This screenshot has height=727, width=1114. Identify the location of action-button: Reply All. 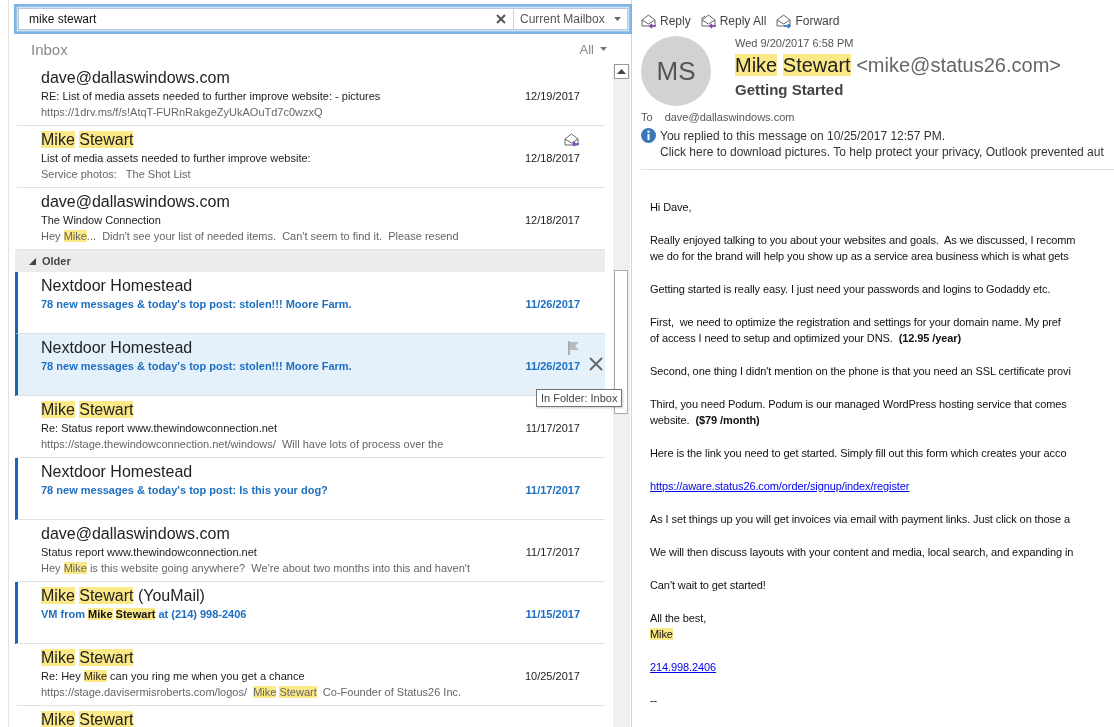
(733, 21).